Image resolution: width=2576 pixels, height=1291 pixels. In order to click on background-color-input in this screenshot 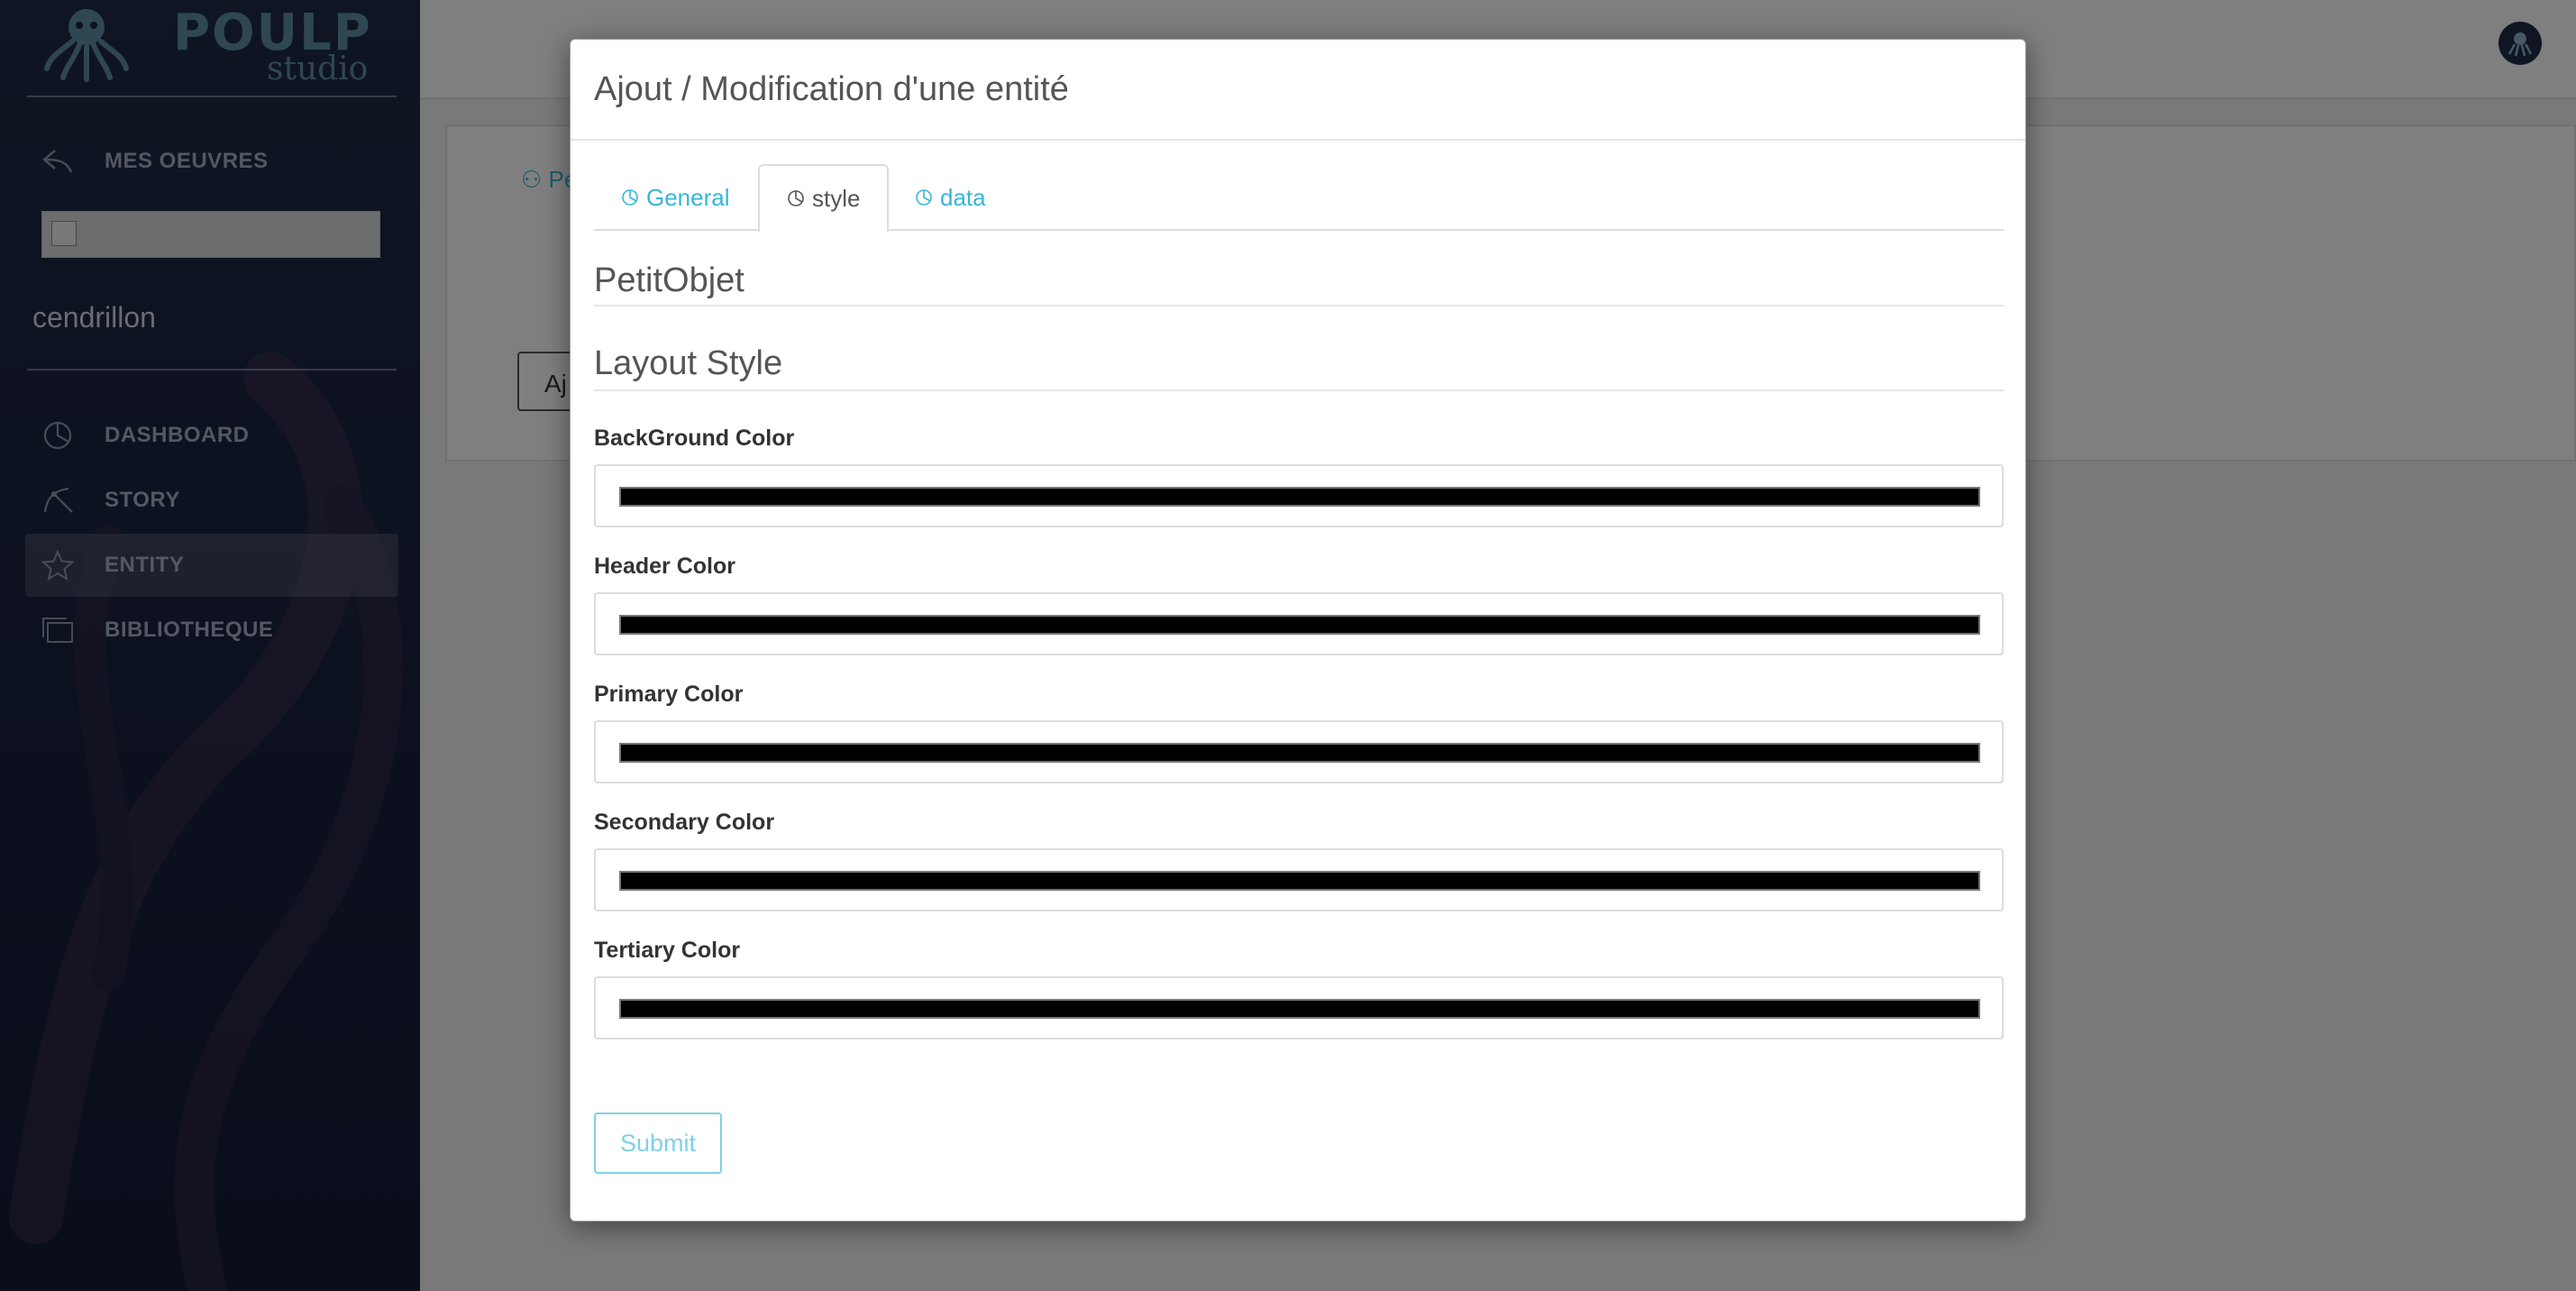, I will do `click(1299, 495)`.